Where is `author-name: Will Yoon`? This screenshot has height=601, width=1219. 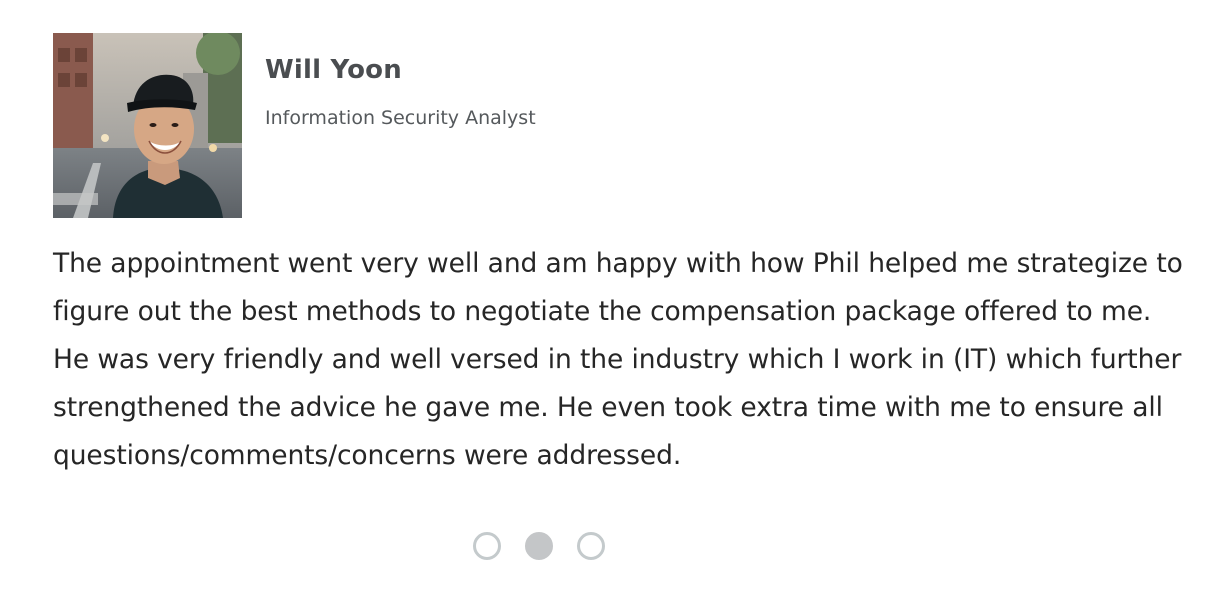
author-name: Will Yoon is located at coordinates (333, 70).